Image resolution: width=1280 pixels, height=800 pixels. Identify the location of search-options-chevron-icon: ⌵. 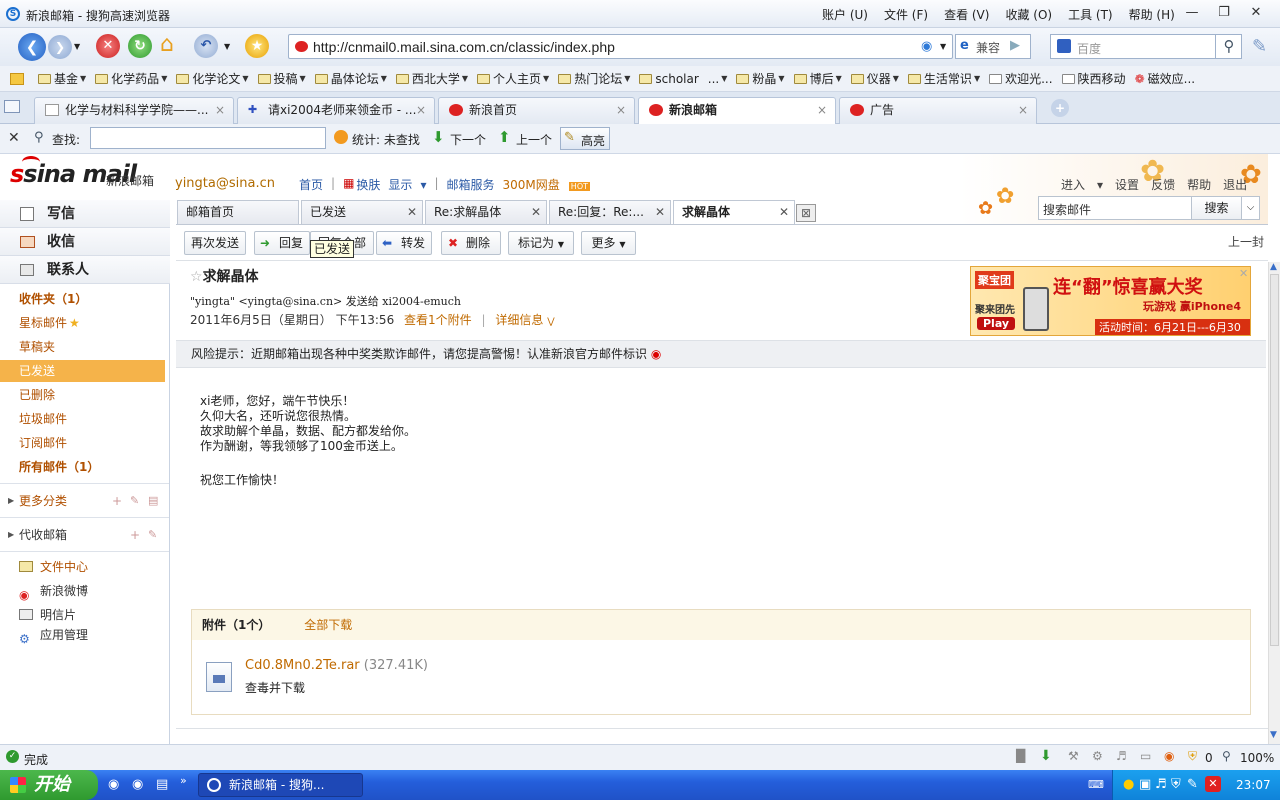
(1250, 208).